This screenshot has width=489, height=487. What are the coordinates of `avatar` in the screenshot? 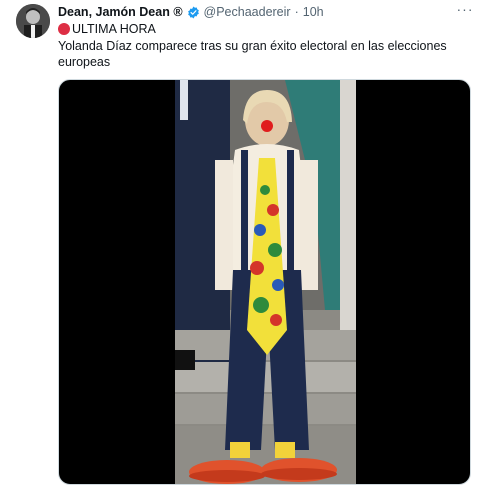 It's located at (33, 21).